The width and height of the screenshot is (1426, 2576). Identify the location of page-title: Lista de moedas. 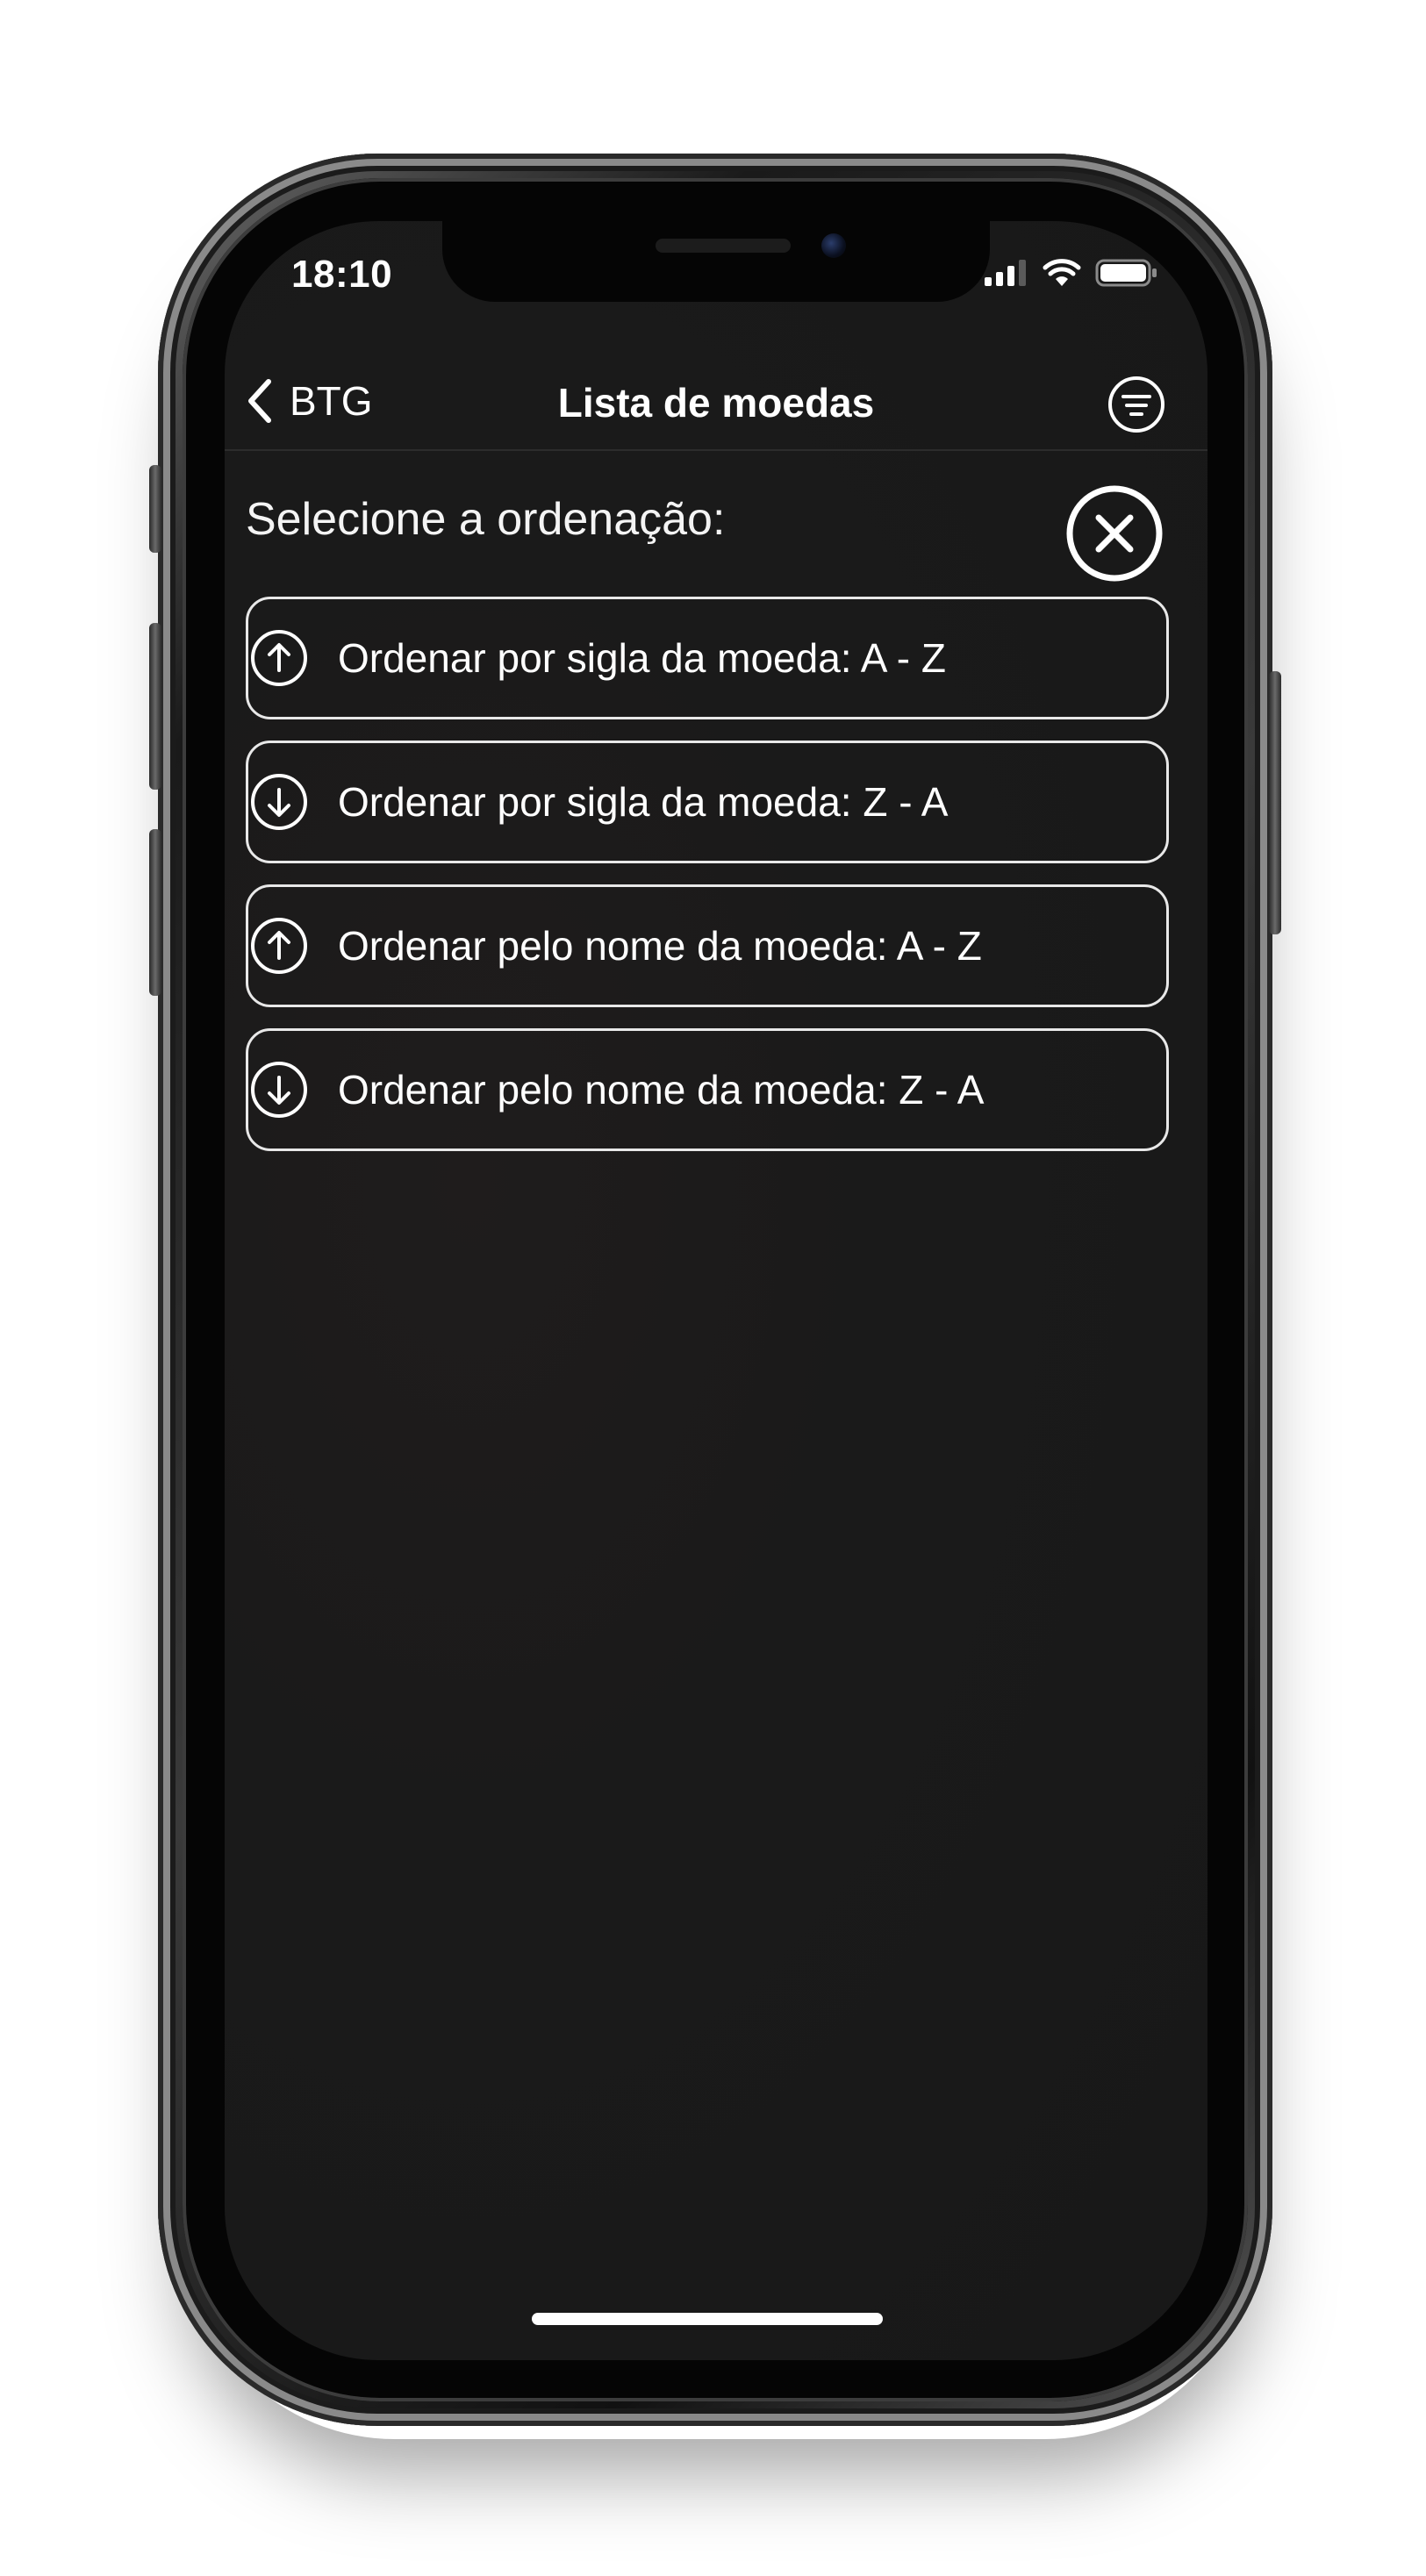
(716, 403).